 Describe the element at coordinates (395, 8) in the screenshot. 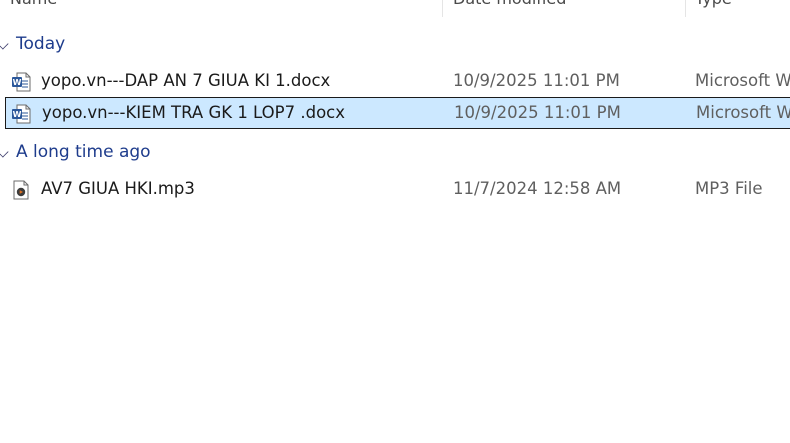

I see `column-header-row: Name Date modified Type` at that location.